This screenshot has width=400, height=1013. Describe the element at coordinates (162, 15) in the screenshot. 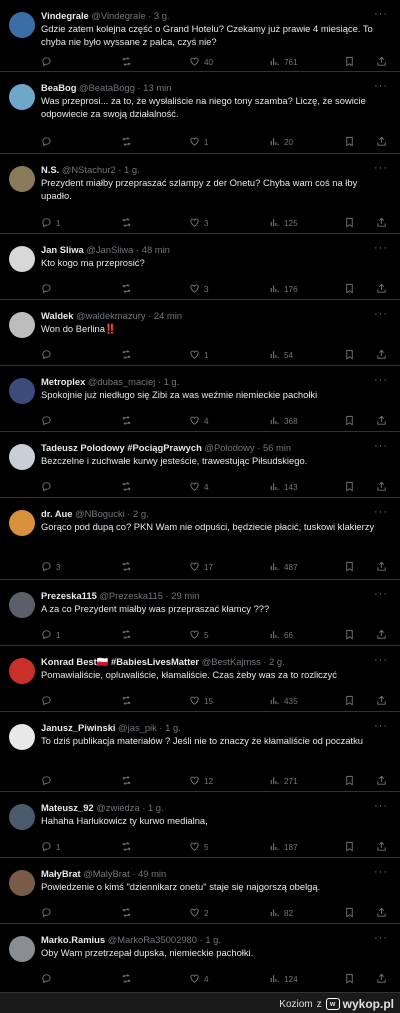

I see `timestamp: 3 g.` at that location.